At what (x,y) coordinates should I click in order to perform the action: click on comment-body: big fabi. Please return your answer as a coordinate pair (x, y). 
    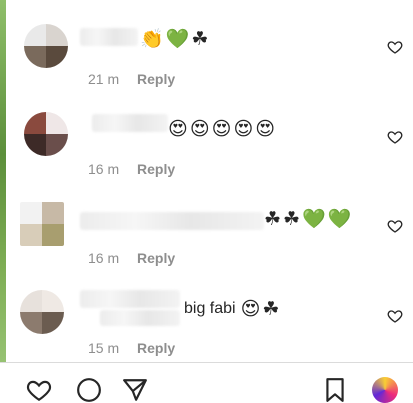
    Looking at the image, I should click on (210, 308).